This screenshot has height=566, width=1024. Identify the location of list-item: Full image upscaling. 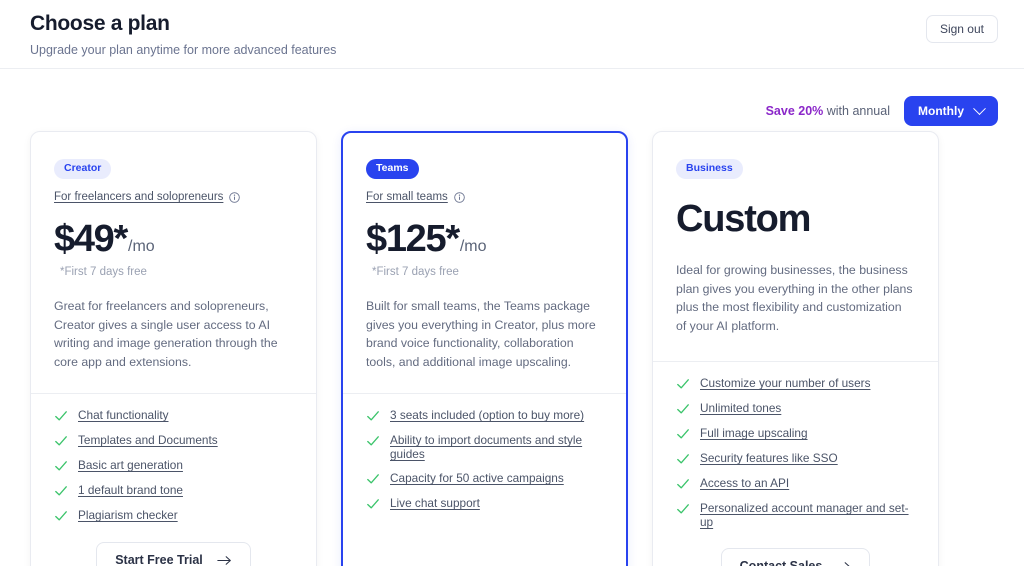
(795, 433).